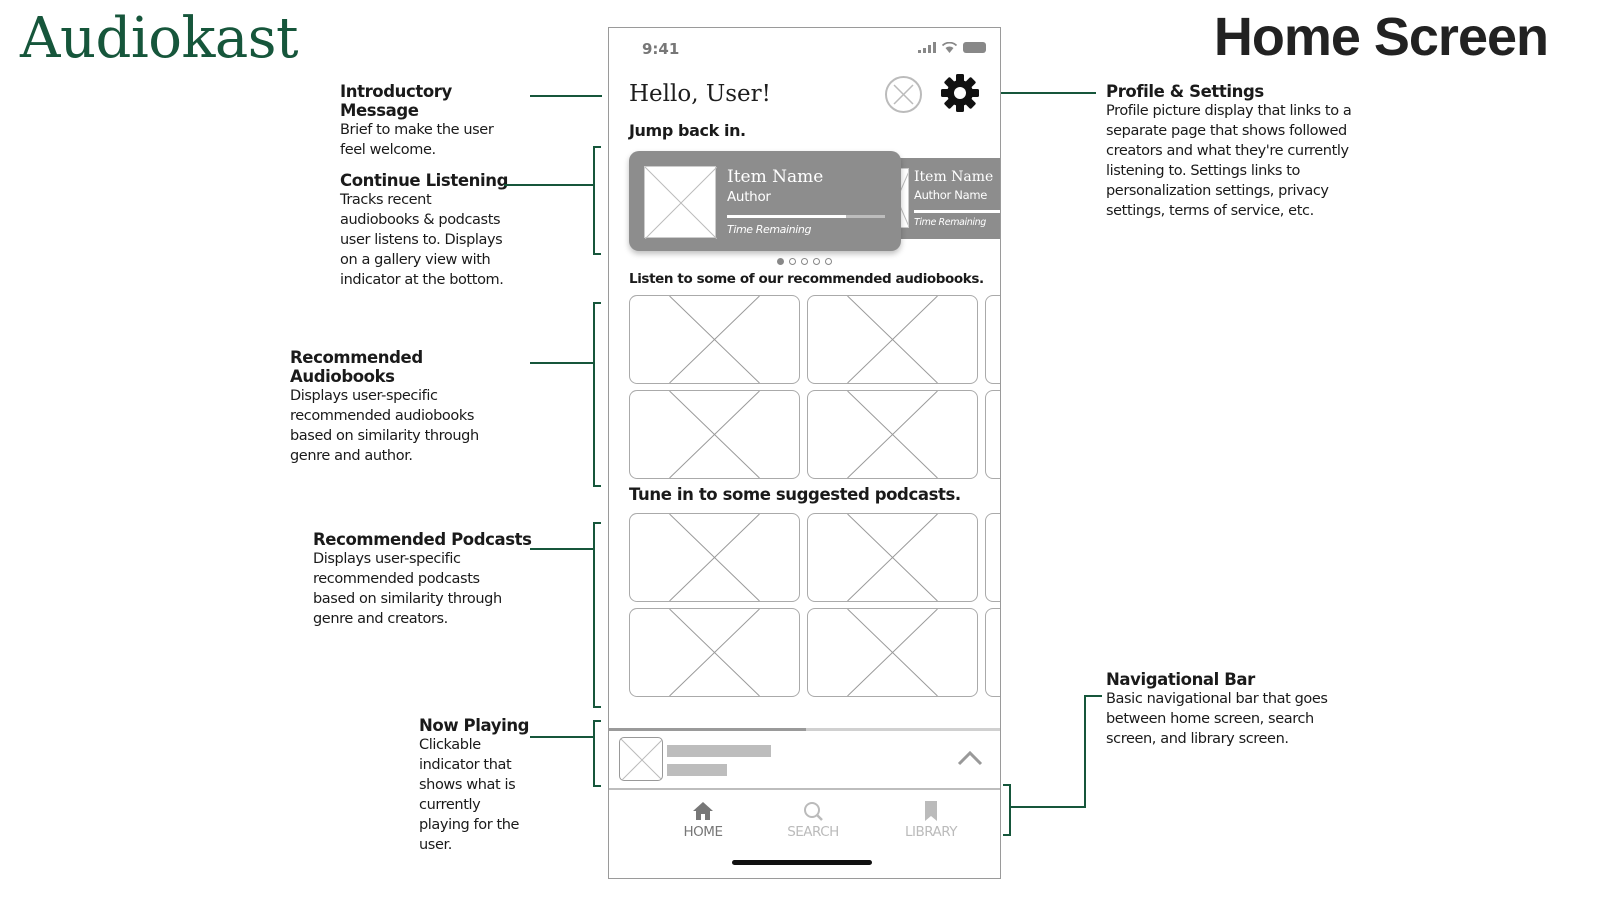 This screenshot has height=900, width=1600. I want to click on bracket-audiobooks-top, so click(597, 303).